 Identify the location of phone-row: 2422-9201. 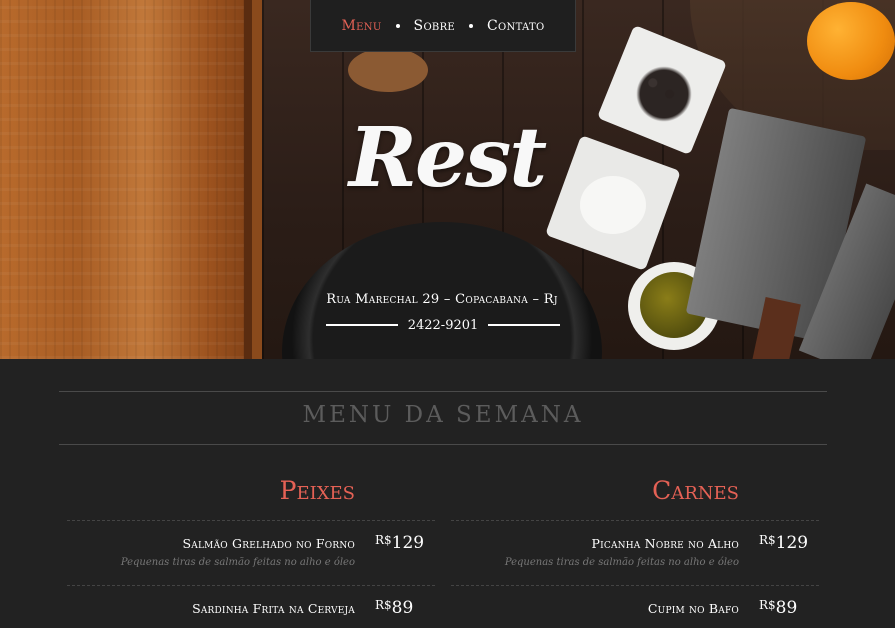
(443, 325).